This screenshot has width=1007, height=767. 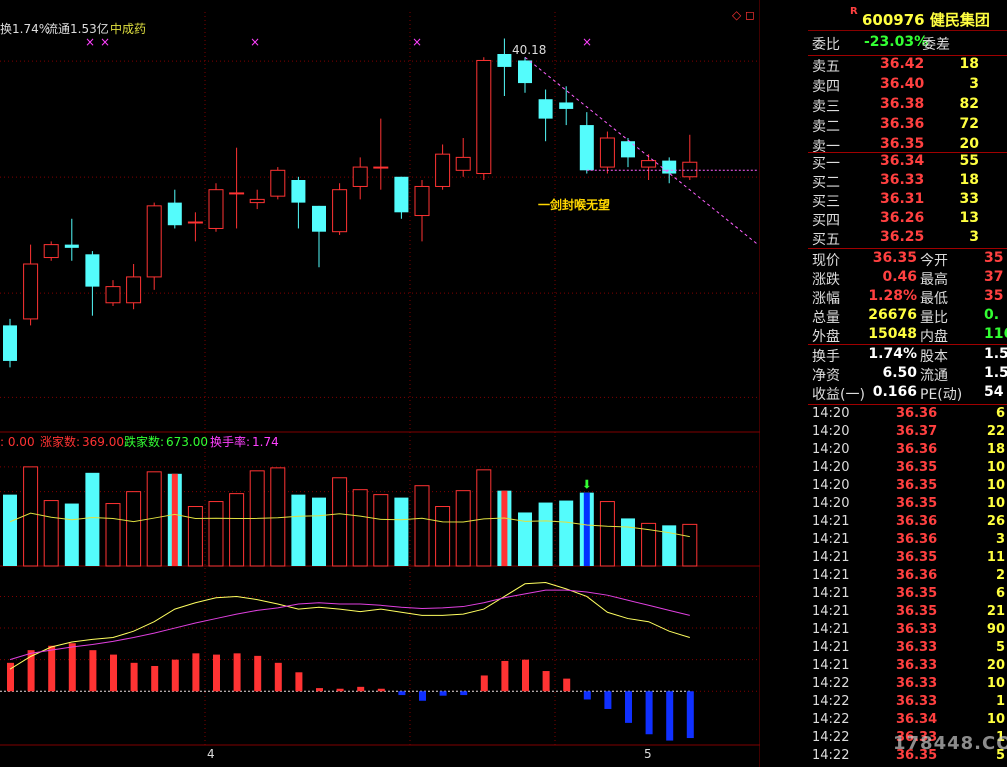 I want to click on bid-row: 买五 36.25 3, so click(x=907, y=238).